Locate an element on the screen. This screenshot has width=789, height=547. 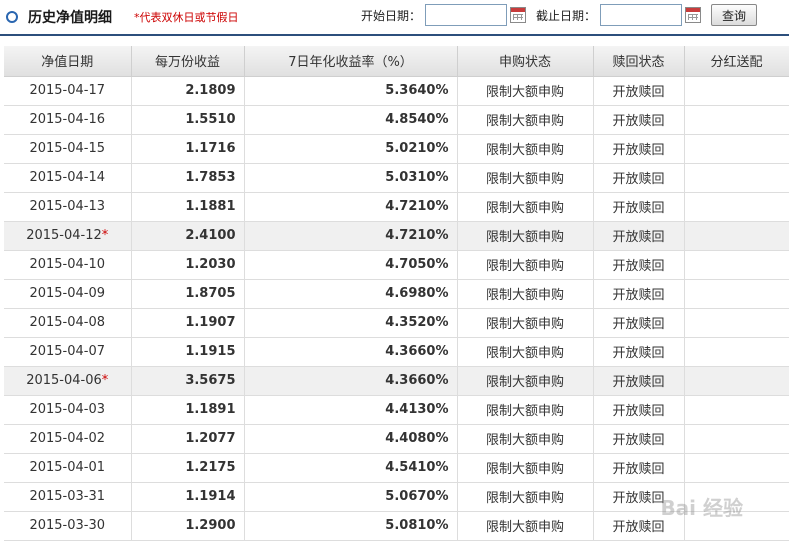
date-text: 2015-04-02 is located at coordinates (67, 438).